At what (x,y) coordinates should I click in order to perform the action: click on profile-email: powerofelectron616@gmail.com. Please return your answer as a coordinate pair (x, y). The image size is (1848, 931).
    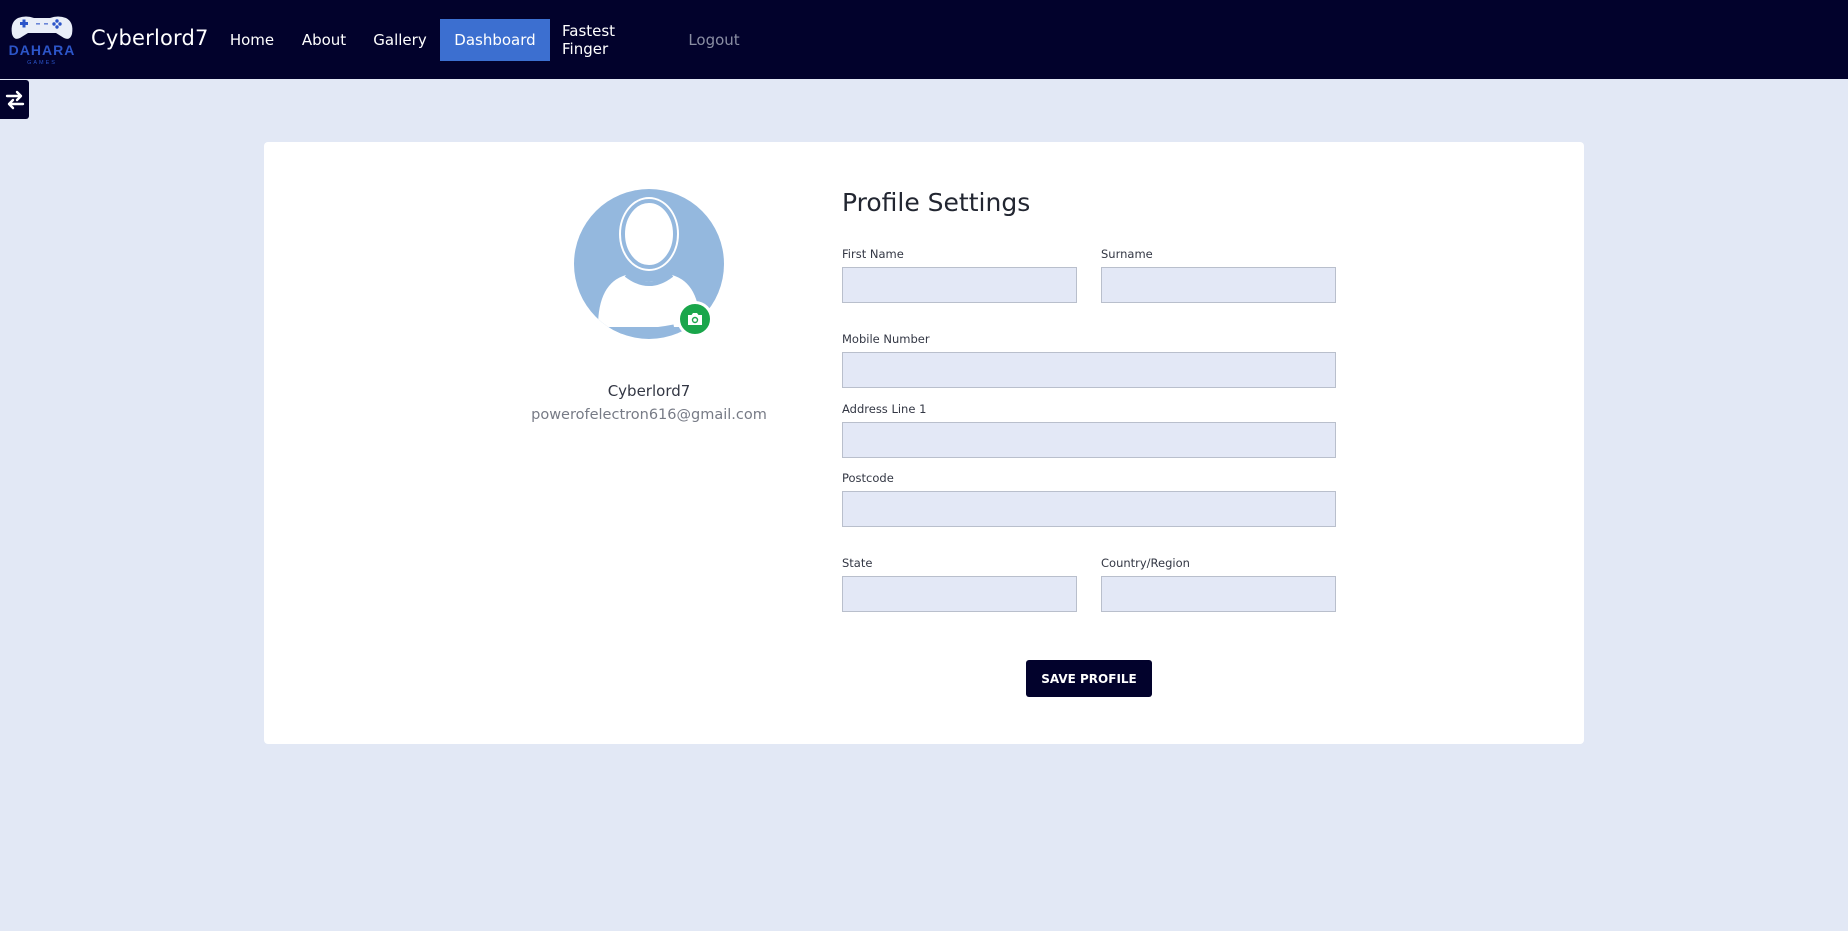
    Looking at the image, I should click on (649, 415).